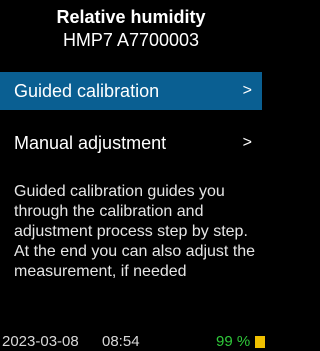  What do you see at coordinates (90, 142) in the screenshot?
I see `menu-item-label: Manual adjustment` at bounding box center [90, 142].